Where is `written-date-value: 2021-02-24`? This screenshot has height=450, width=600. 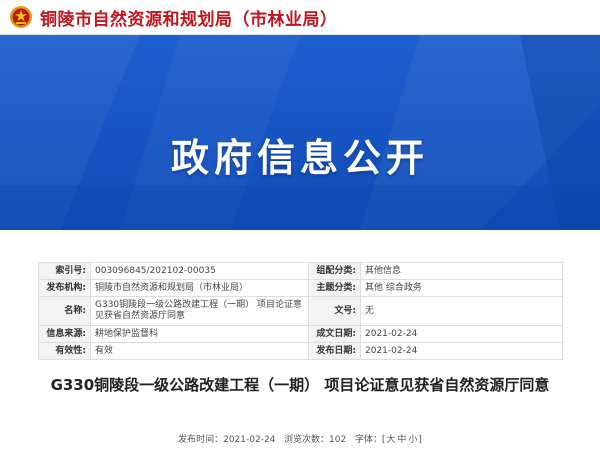
written-date-value: 2021-02-24 is located at coordinates (461, 334).